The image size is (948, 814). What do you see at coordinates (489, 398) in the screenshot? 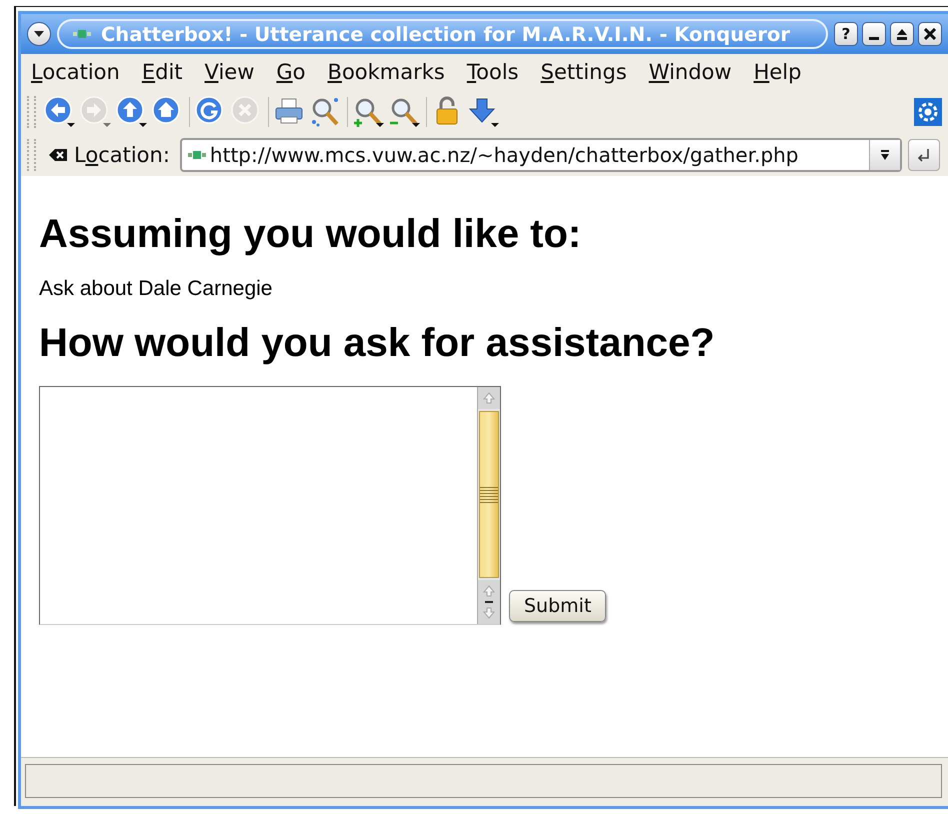
I see `scroll-up-icon` at bounding box center [489, 398].